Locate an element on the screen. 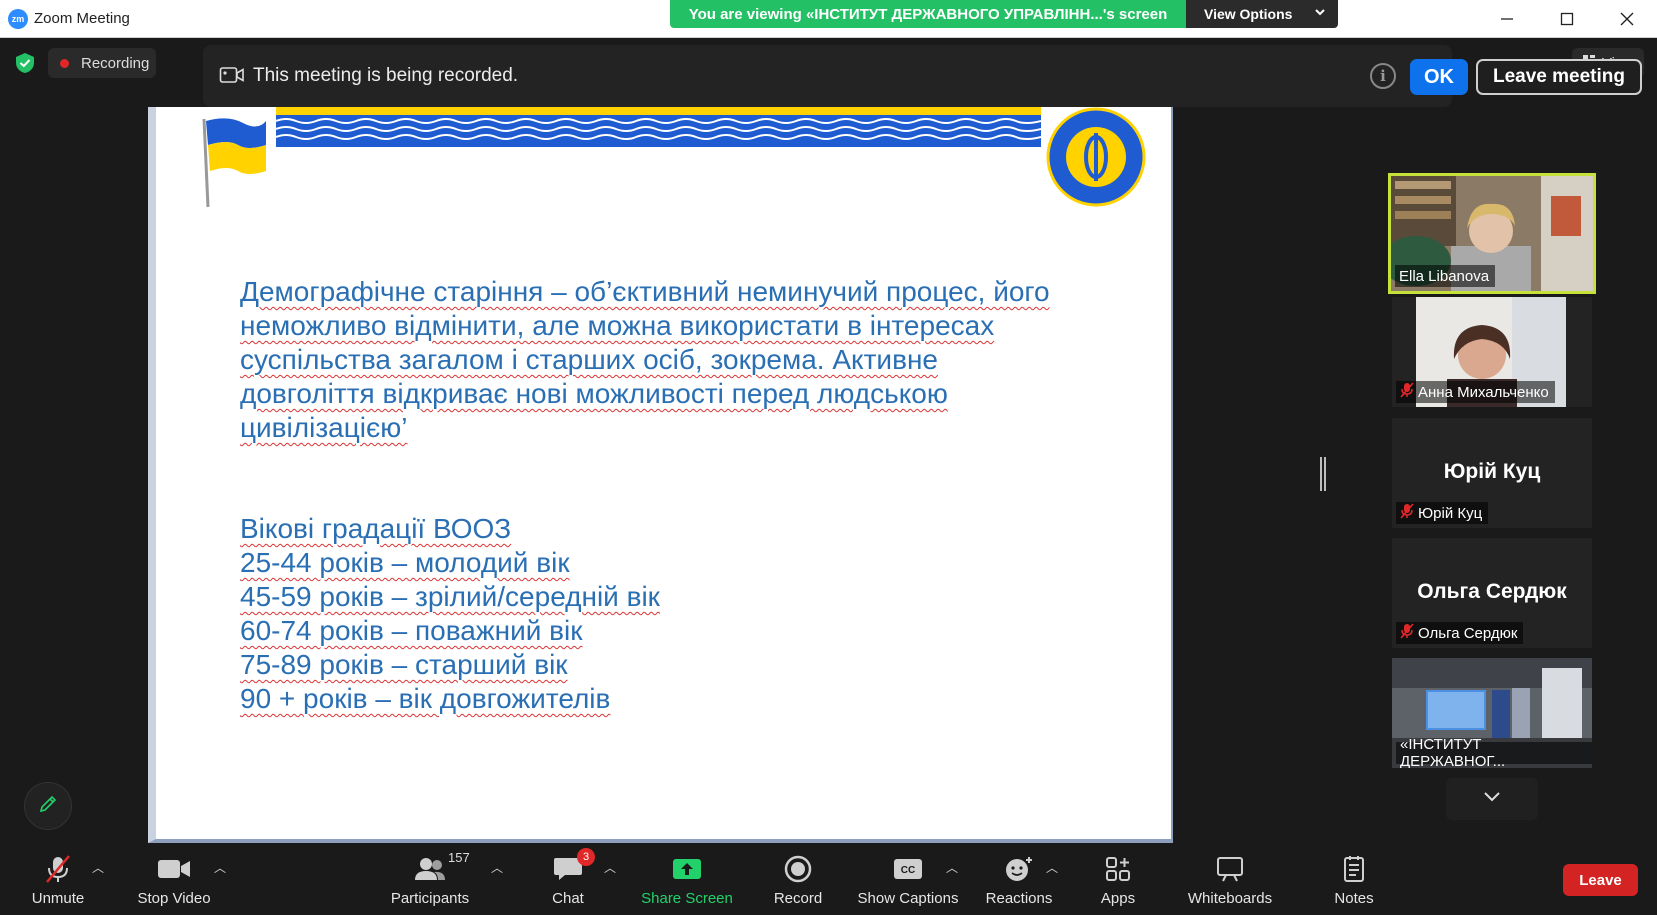 The width and height of the screenshot is (1657, 915). notes-label: Notes is located at coordinates (1354, 898).